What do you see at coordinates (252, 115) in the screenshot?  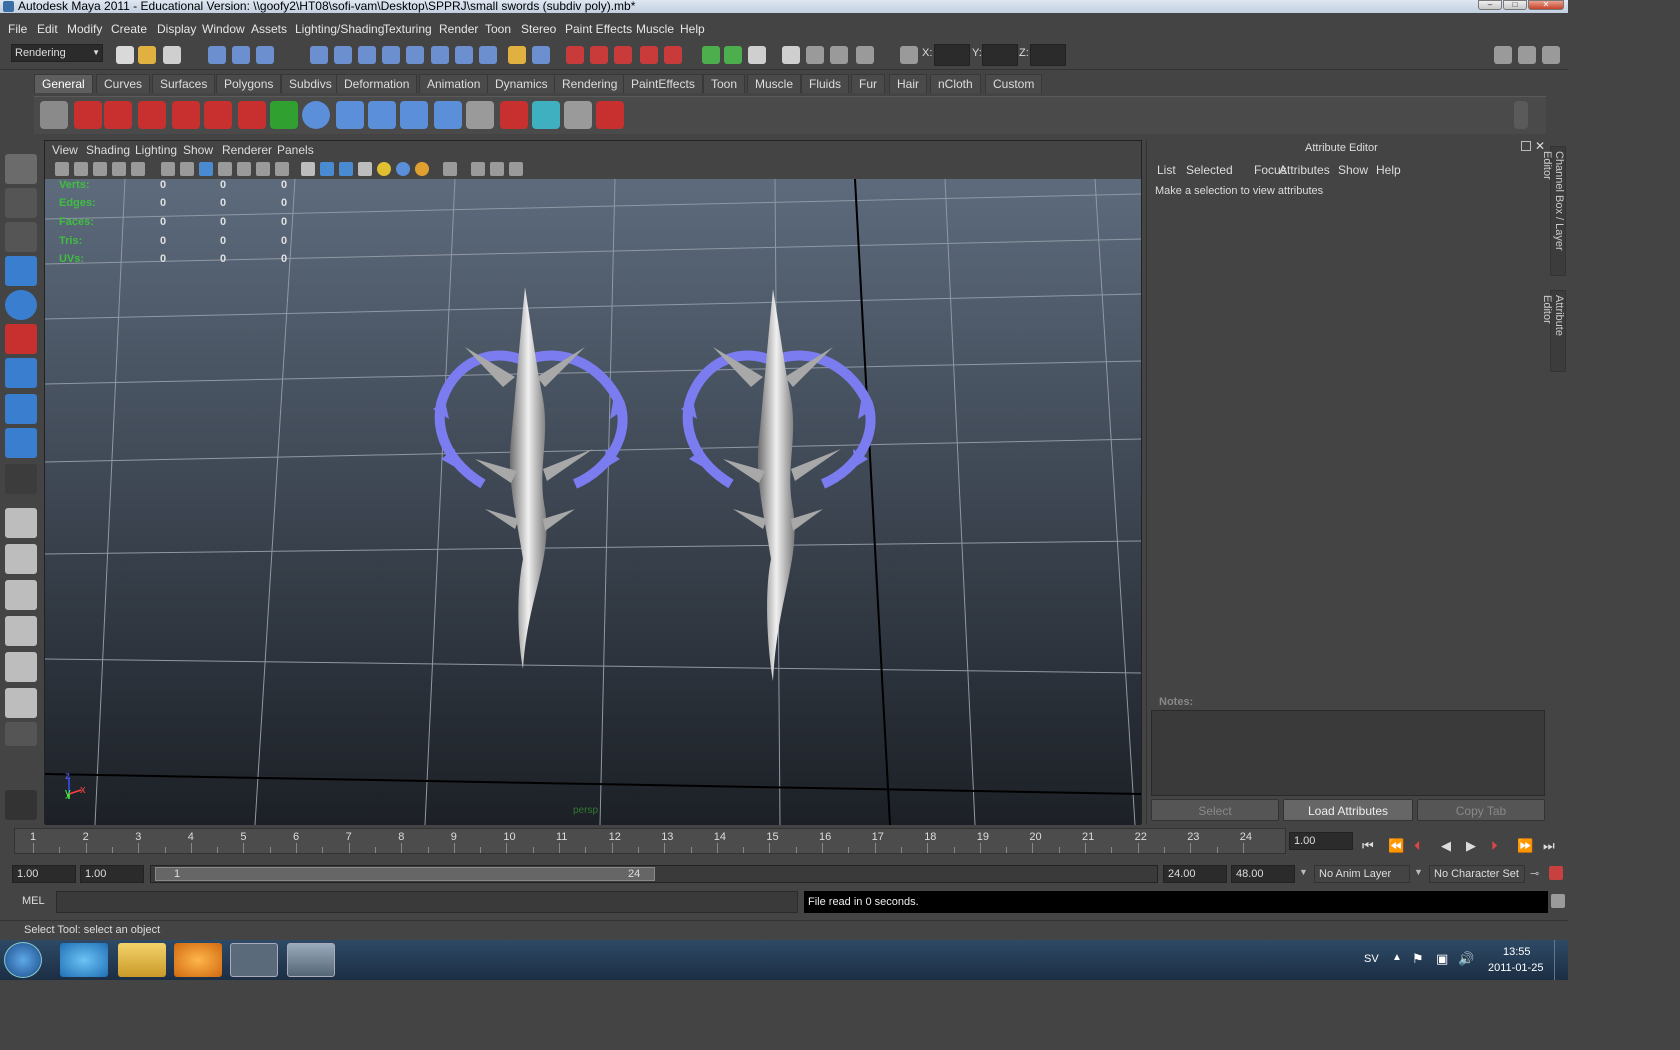 I see `undo-icon` at bounding box center [252, 115].